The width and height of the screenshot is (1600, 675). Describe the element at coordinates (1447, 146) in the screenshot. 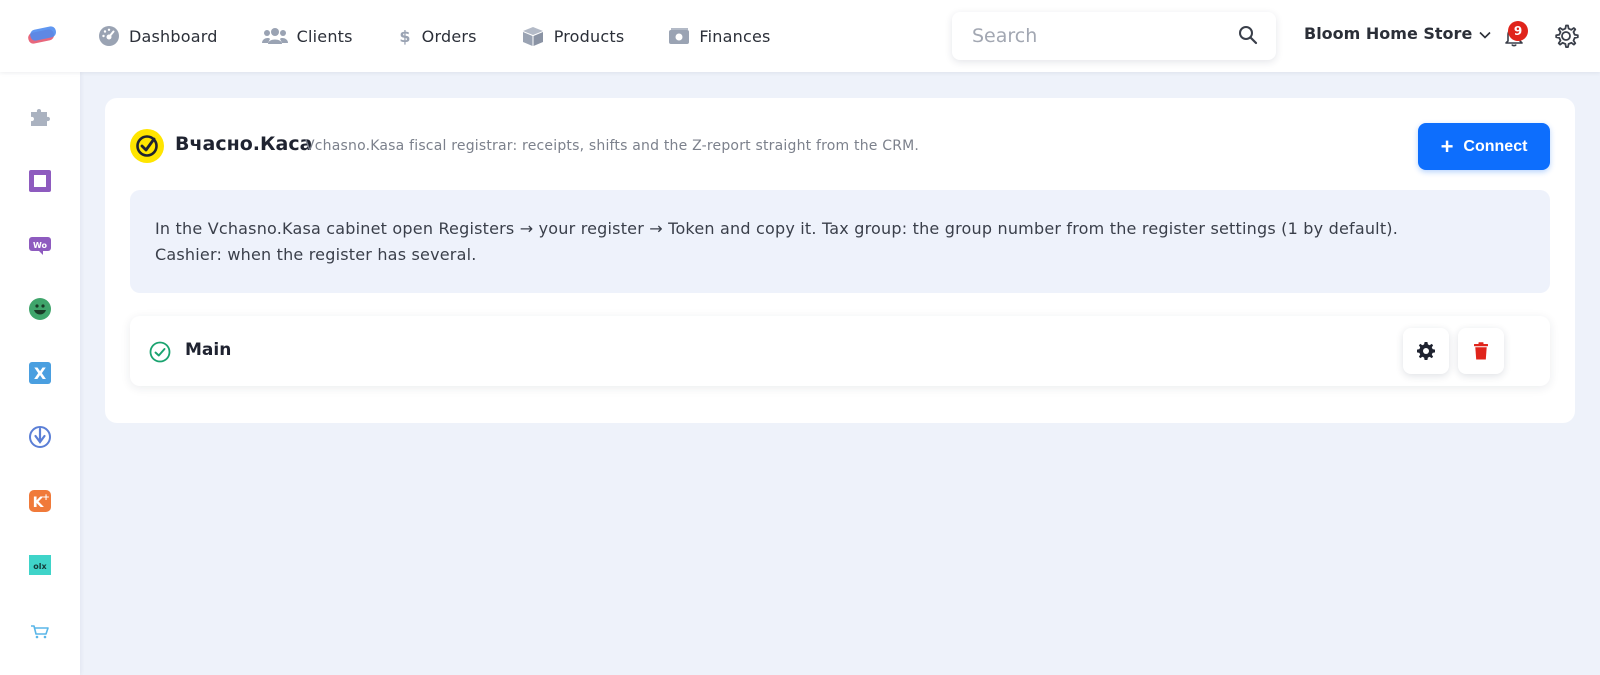

I see `plus-icon: +` at that location.